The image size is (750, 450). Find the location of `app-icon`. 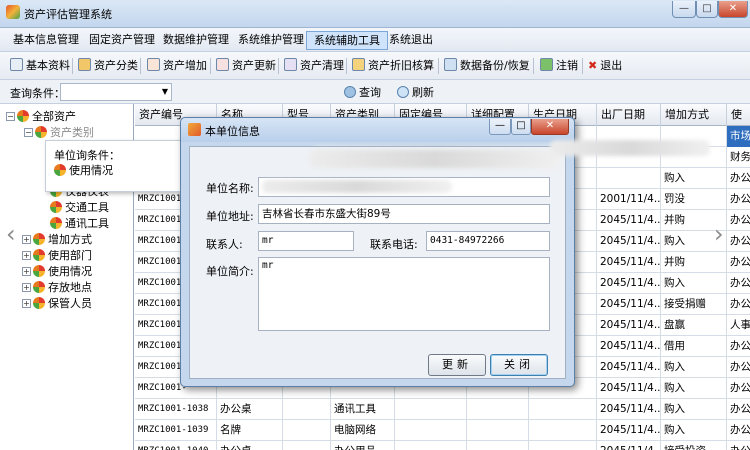

app-icon is located at coordinates (13, 12).